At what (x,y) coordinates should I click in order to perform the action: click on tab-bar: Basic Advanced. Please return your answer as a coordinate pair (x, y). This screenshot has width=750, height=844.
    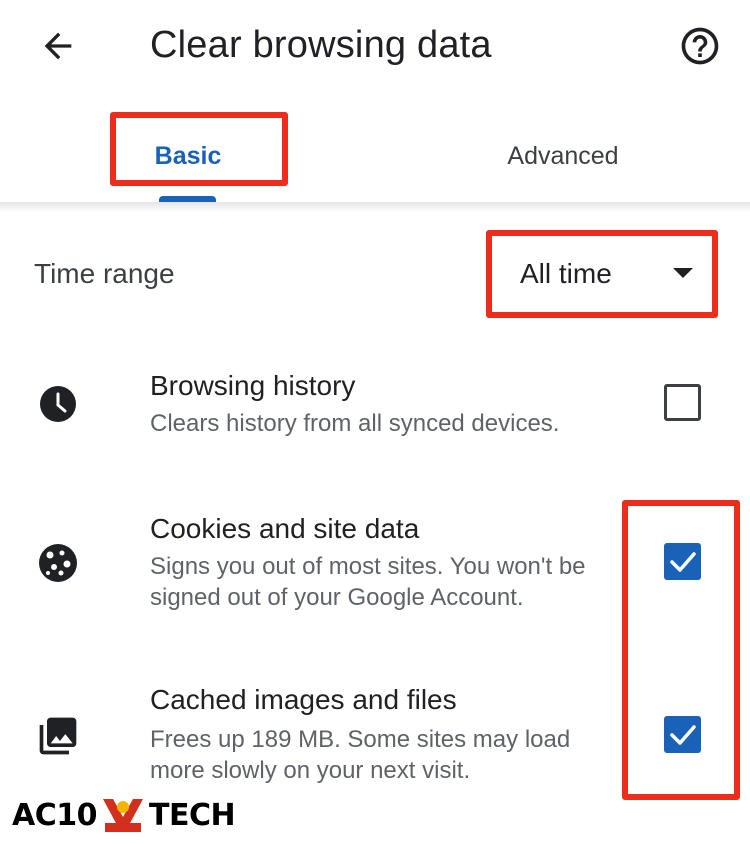
    Looking at the image, I should click on (375, 156).